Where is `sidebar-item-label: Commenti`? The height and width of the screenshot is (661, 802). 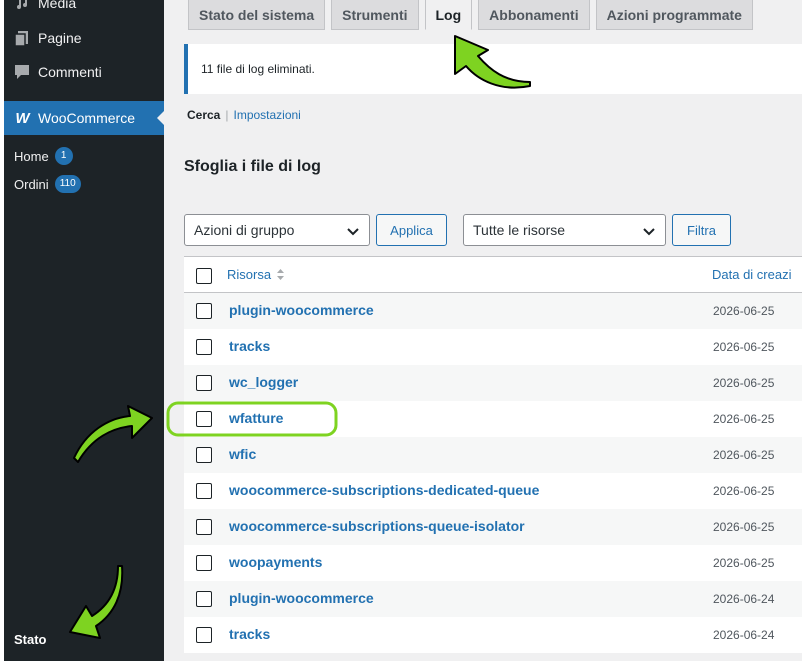 sidebar-item-label: Commenti is located at coordinates (70, 72).